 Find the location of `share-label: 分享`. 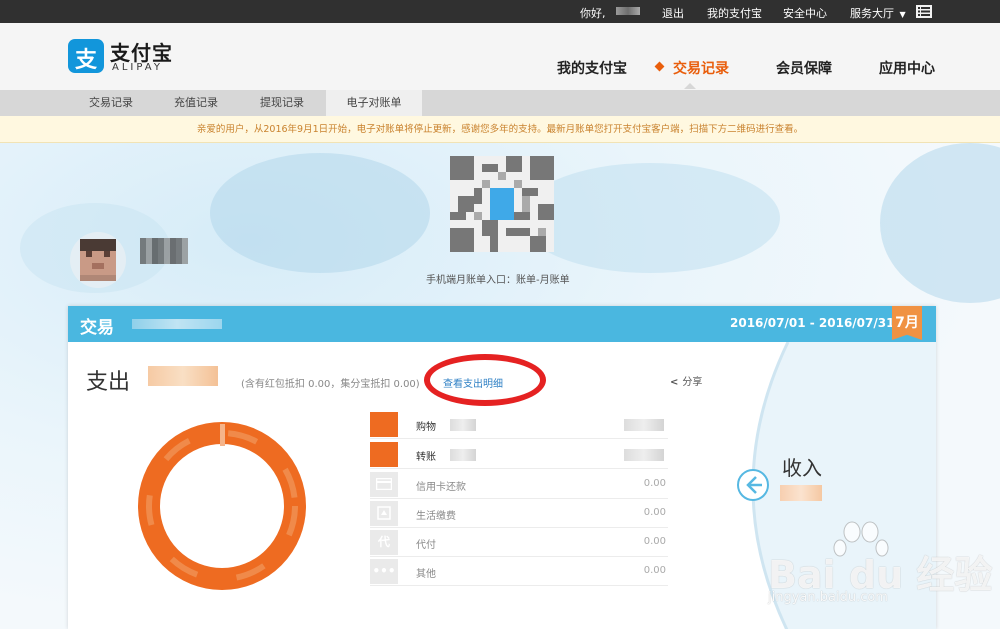

share-label: 分享 is located at coordinates (692, 382).